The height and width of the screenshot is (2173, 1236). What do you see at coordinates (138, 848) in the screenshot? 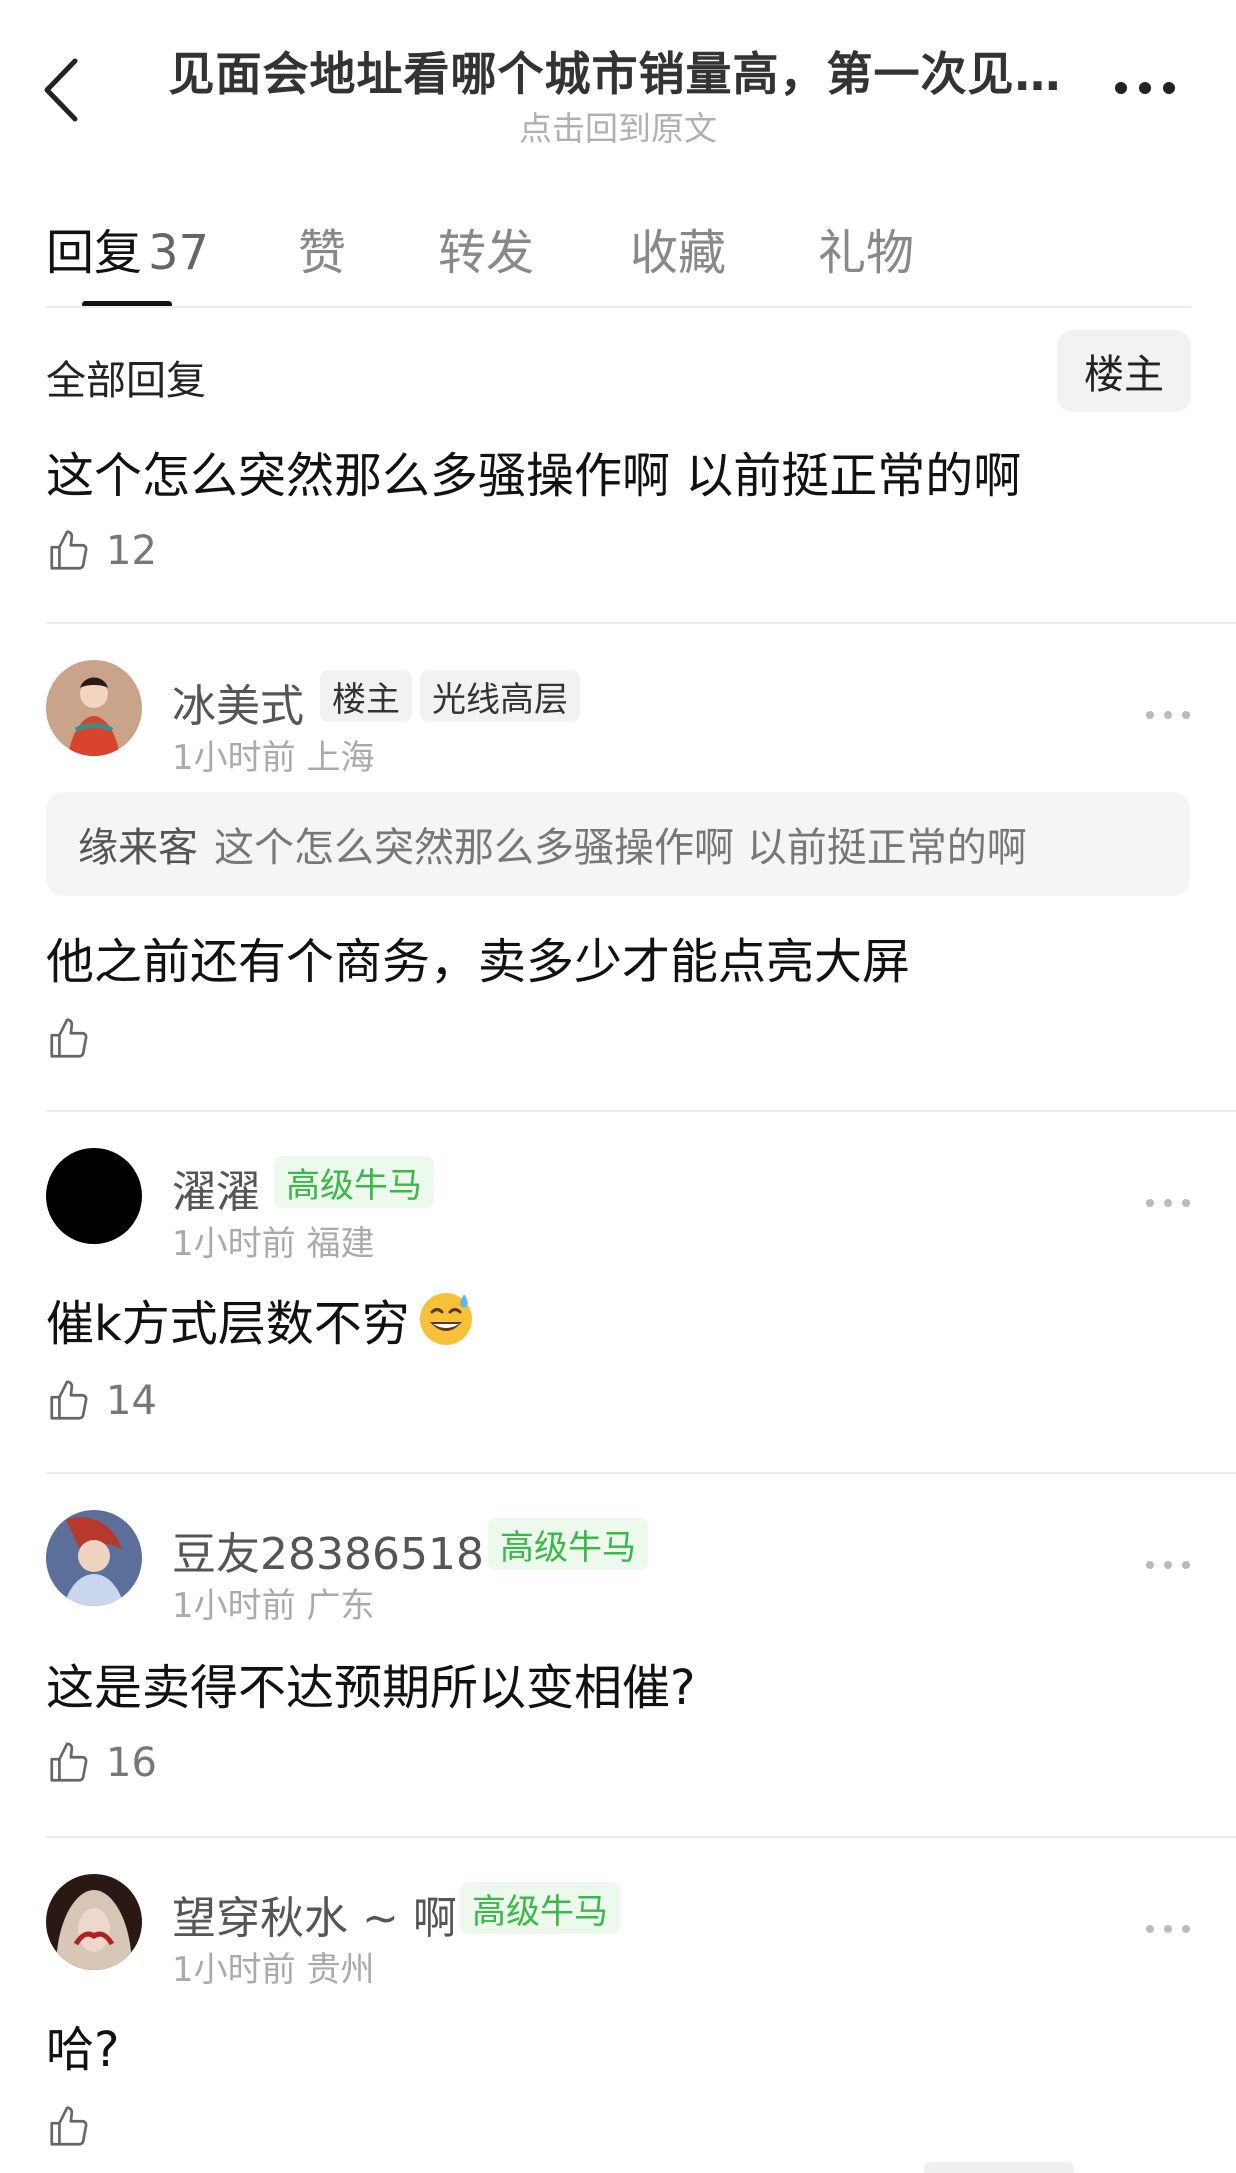
I see `quoted-username: 缘来客` at bounding box center [138, 848].